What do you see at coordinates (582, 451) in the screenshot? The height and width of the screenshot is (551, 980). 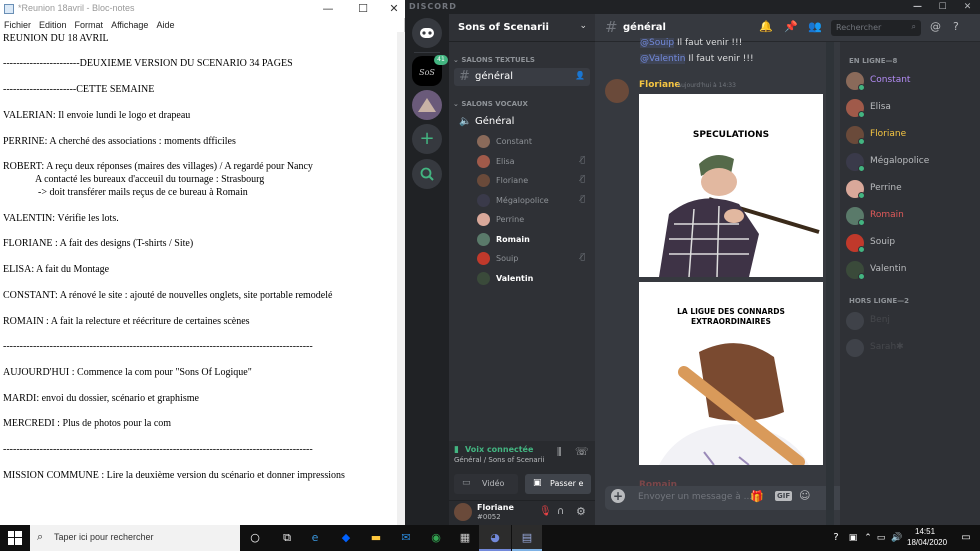 I see `disconnect-icon: ☏` at bounding box center [582, 451].